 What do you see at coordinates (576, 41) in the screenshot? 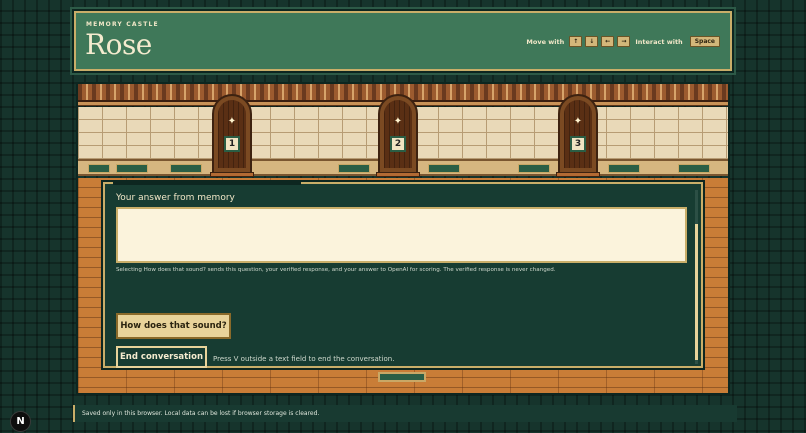
I see `arrow-up-key: ↑` at bounding box center [576, 41].